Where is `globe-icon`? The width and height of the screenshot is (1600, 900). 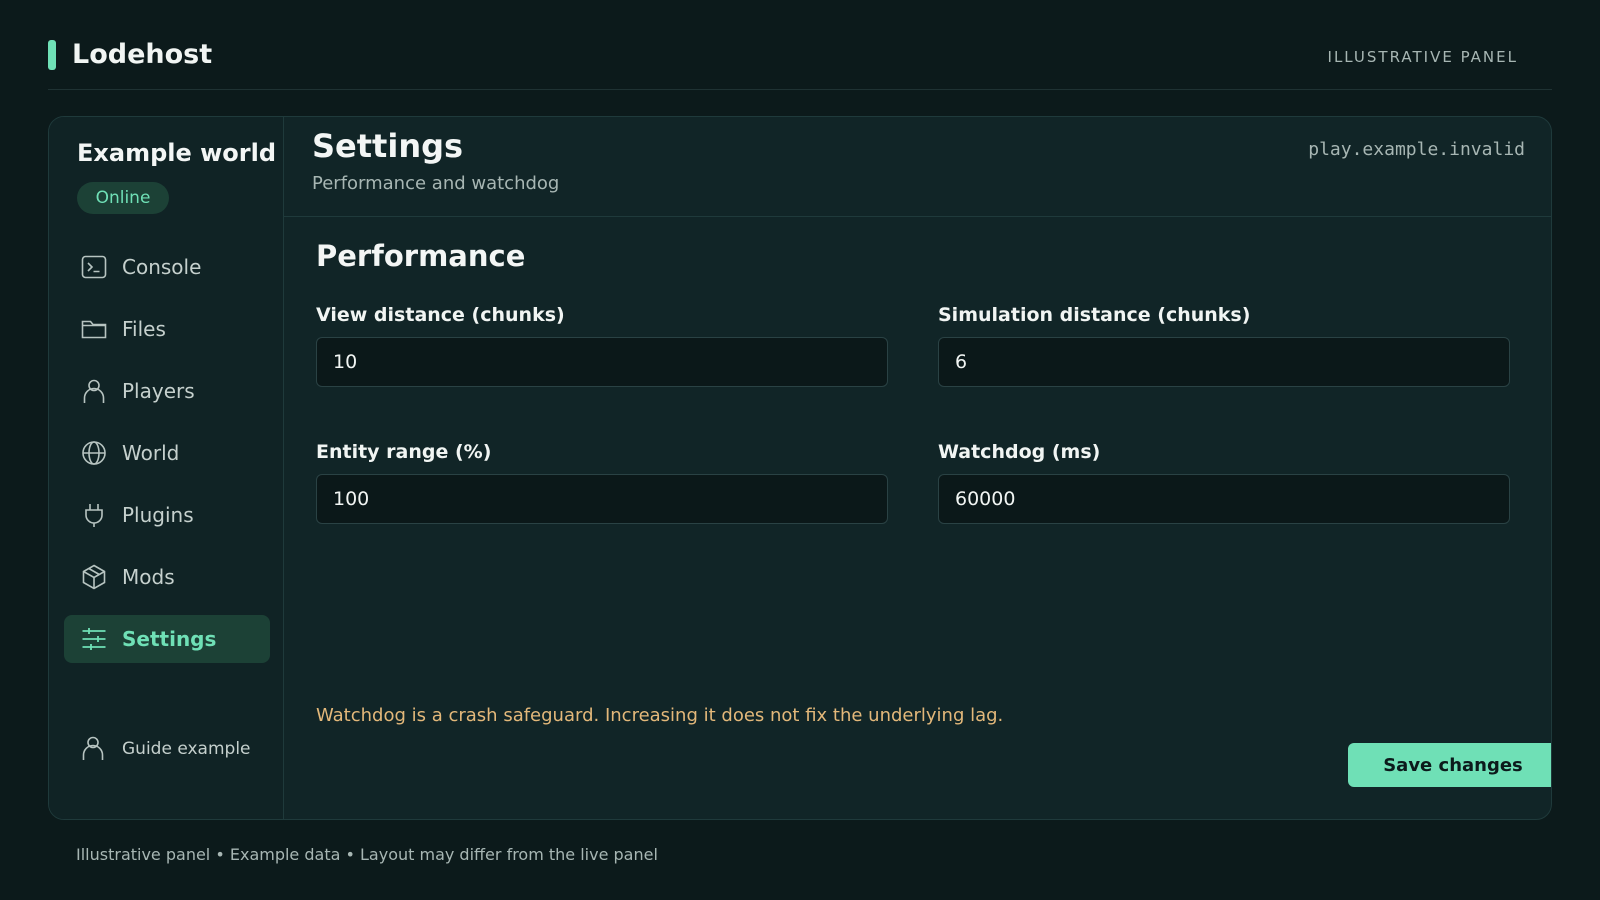
globe-icon is located at coordinates (94, 453).